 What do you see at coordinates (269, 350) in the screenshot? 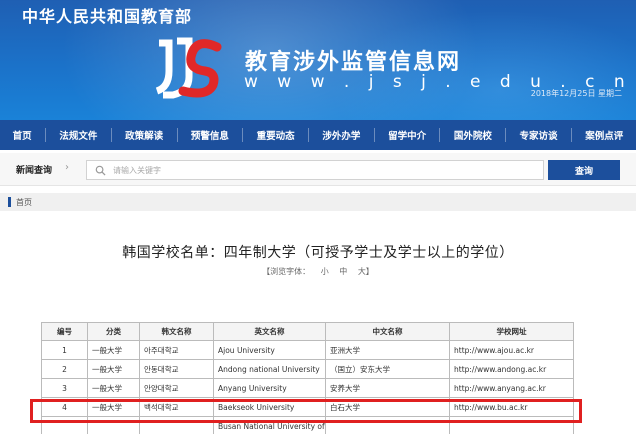
I see `cell-english-name: Ajou University` at bounding box center [269, 350].